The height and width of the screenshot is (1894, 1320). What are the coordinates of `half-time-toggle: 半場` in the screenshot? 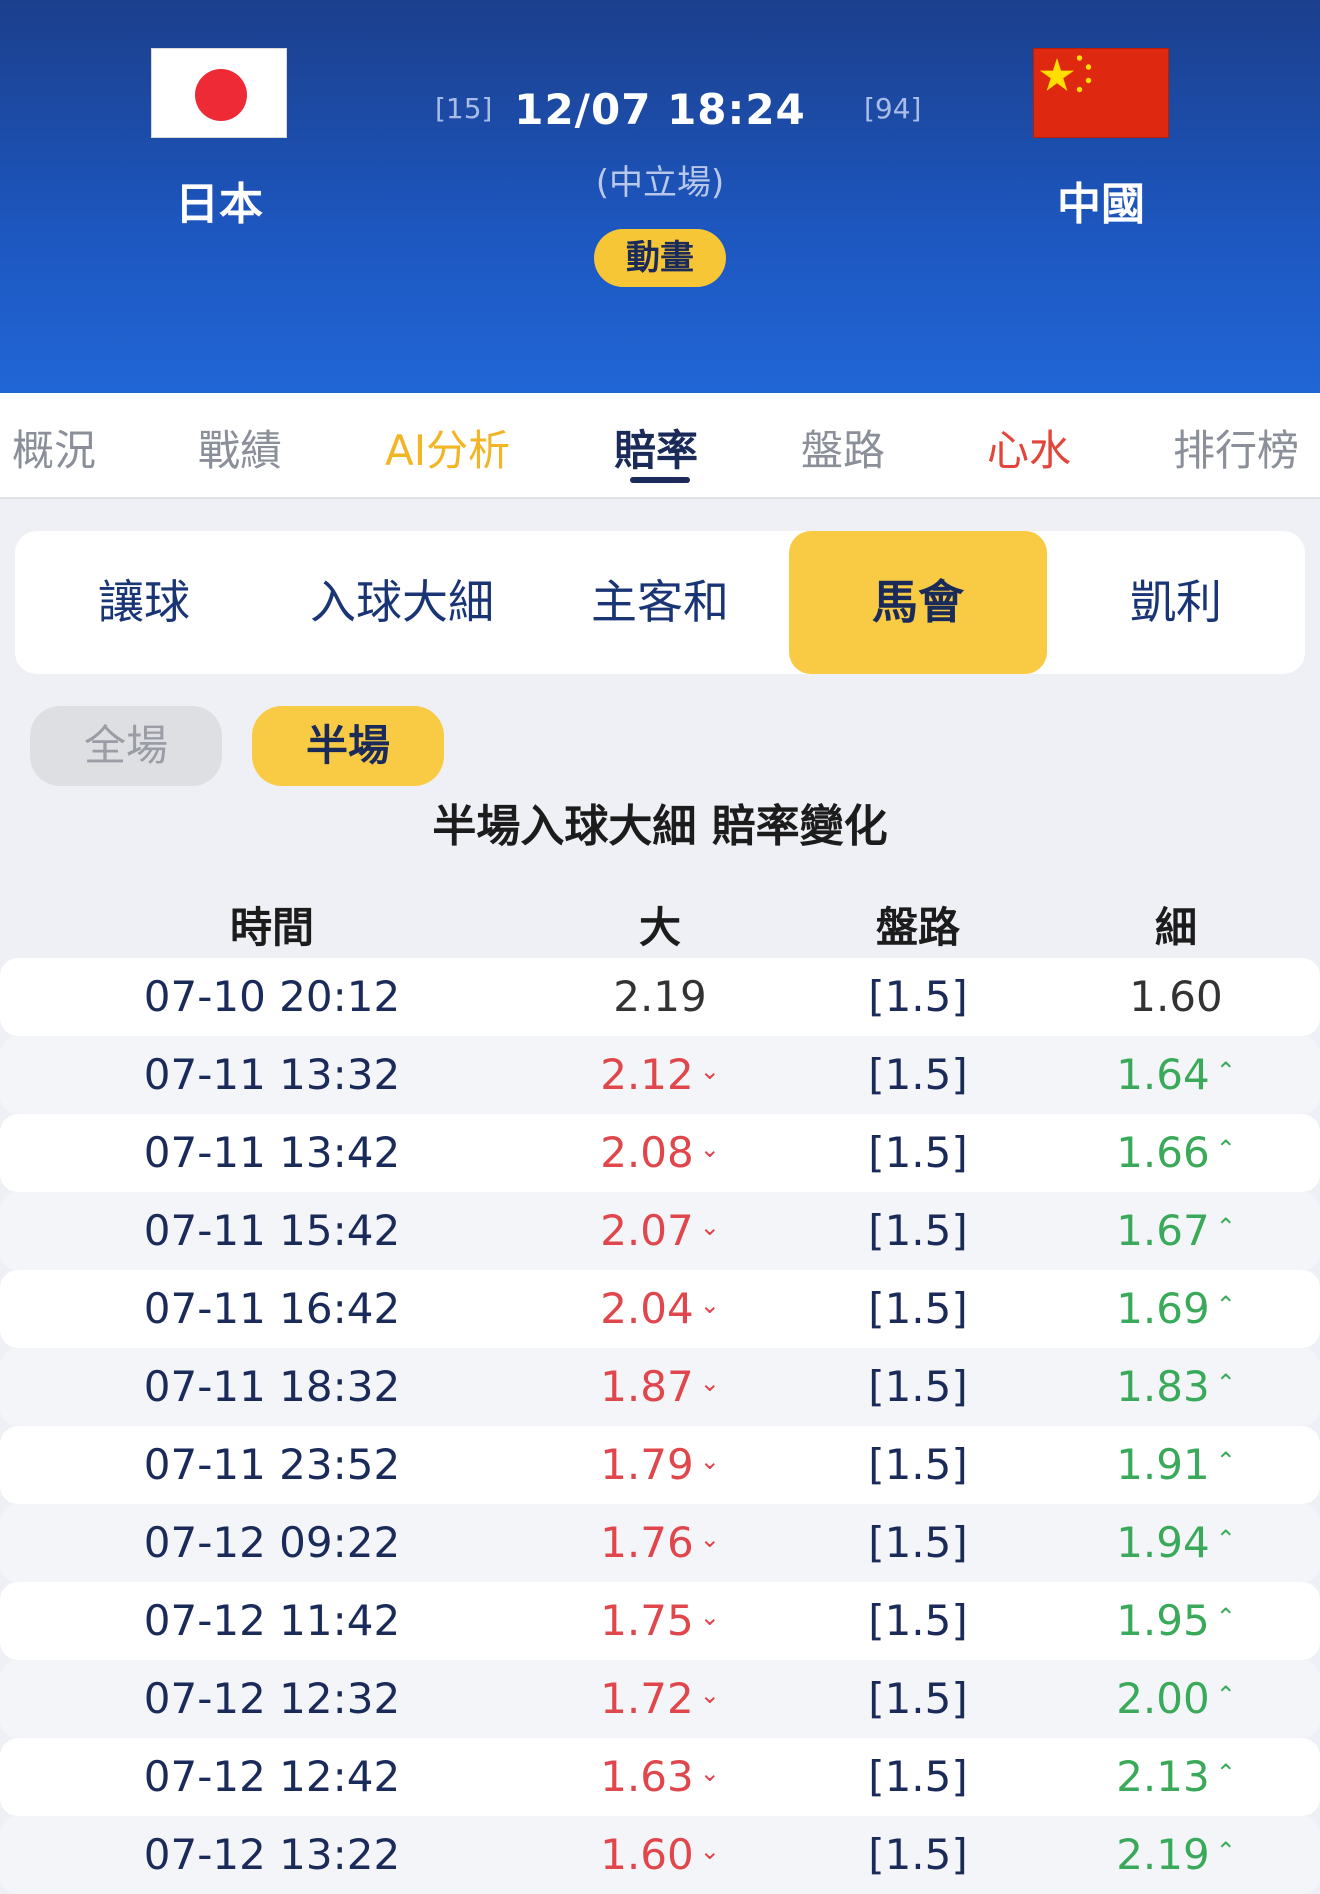 It's located at (348, 746).